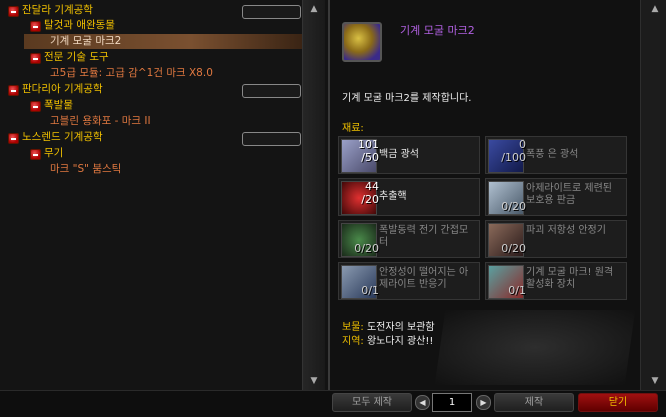 The height and width of the screenshot is (417, 666). I want to click on recipe-label: 기계 모굴 마크2, so click(86, 41).